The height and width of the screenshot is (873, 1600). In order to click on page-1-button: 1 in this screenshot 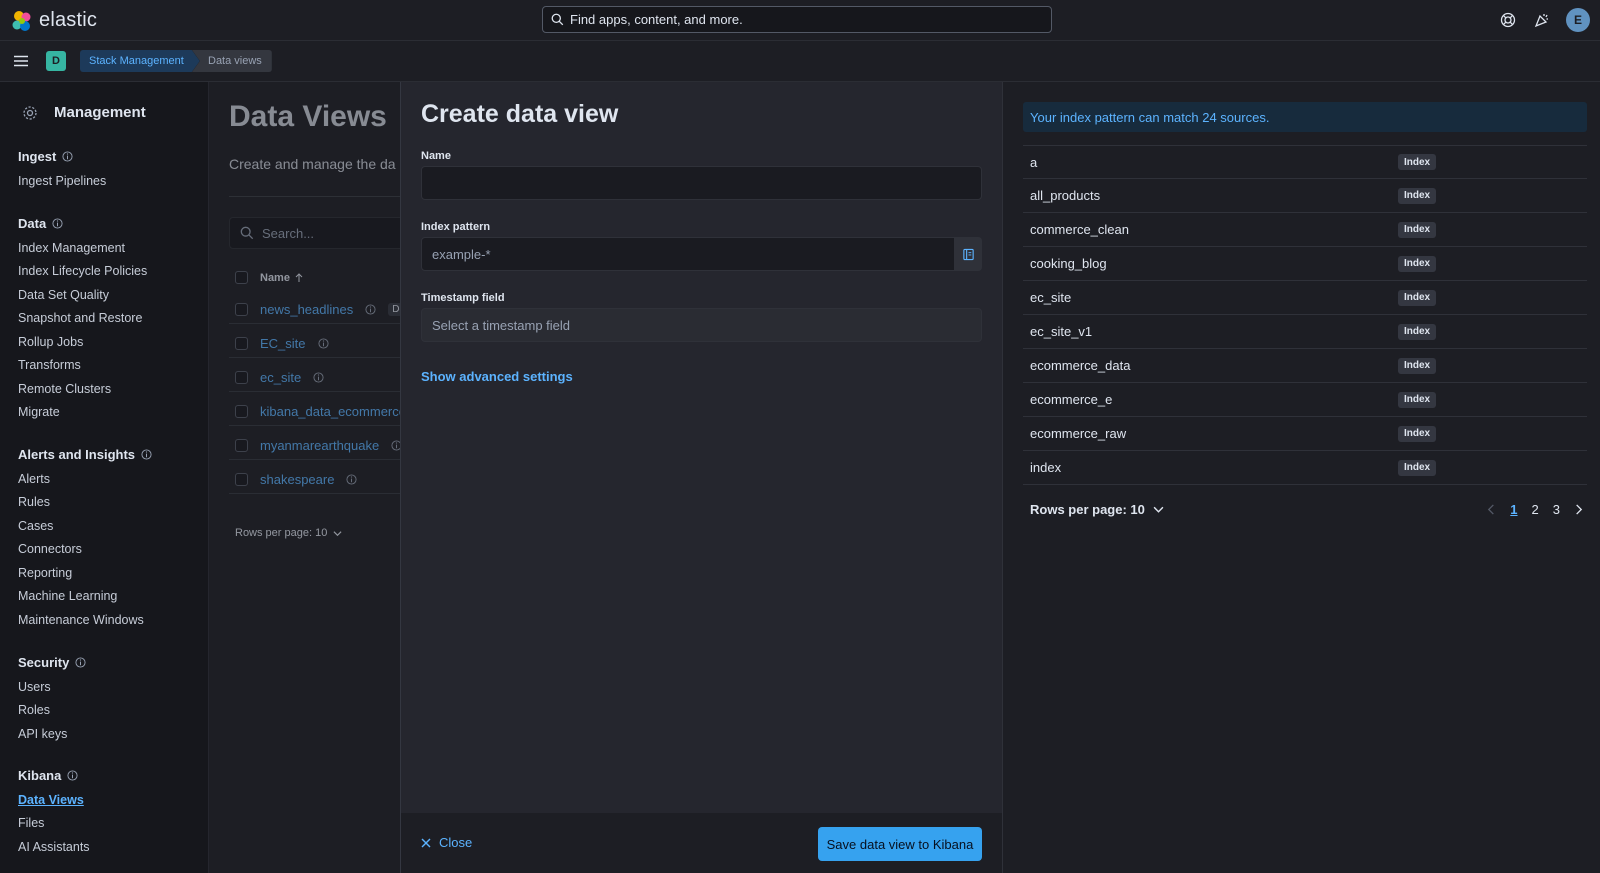, I will do `click(1513, 509)`.